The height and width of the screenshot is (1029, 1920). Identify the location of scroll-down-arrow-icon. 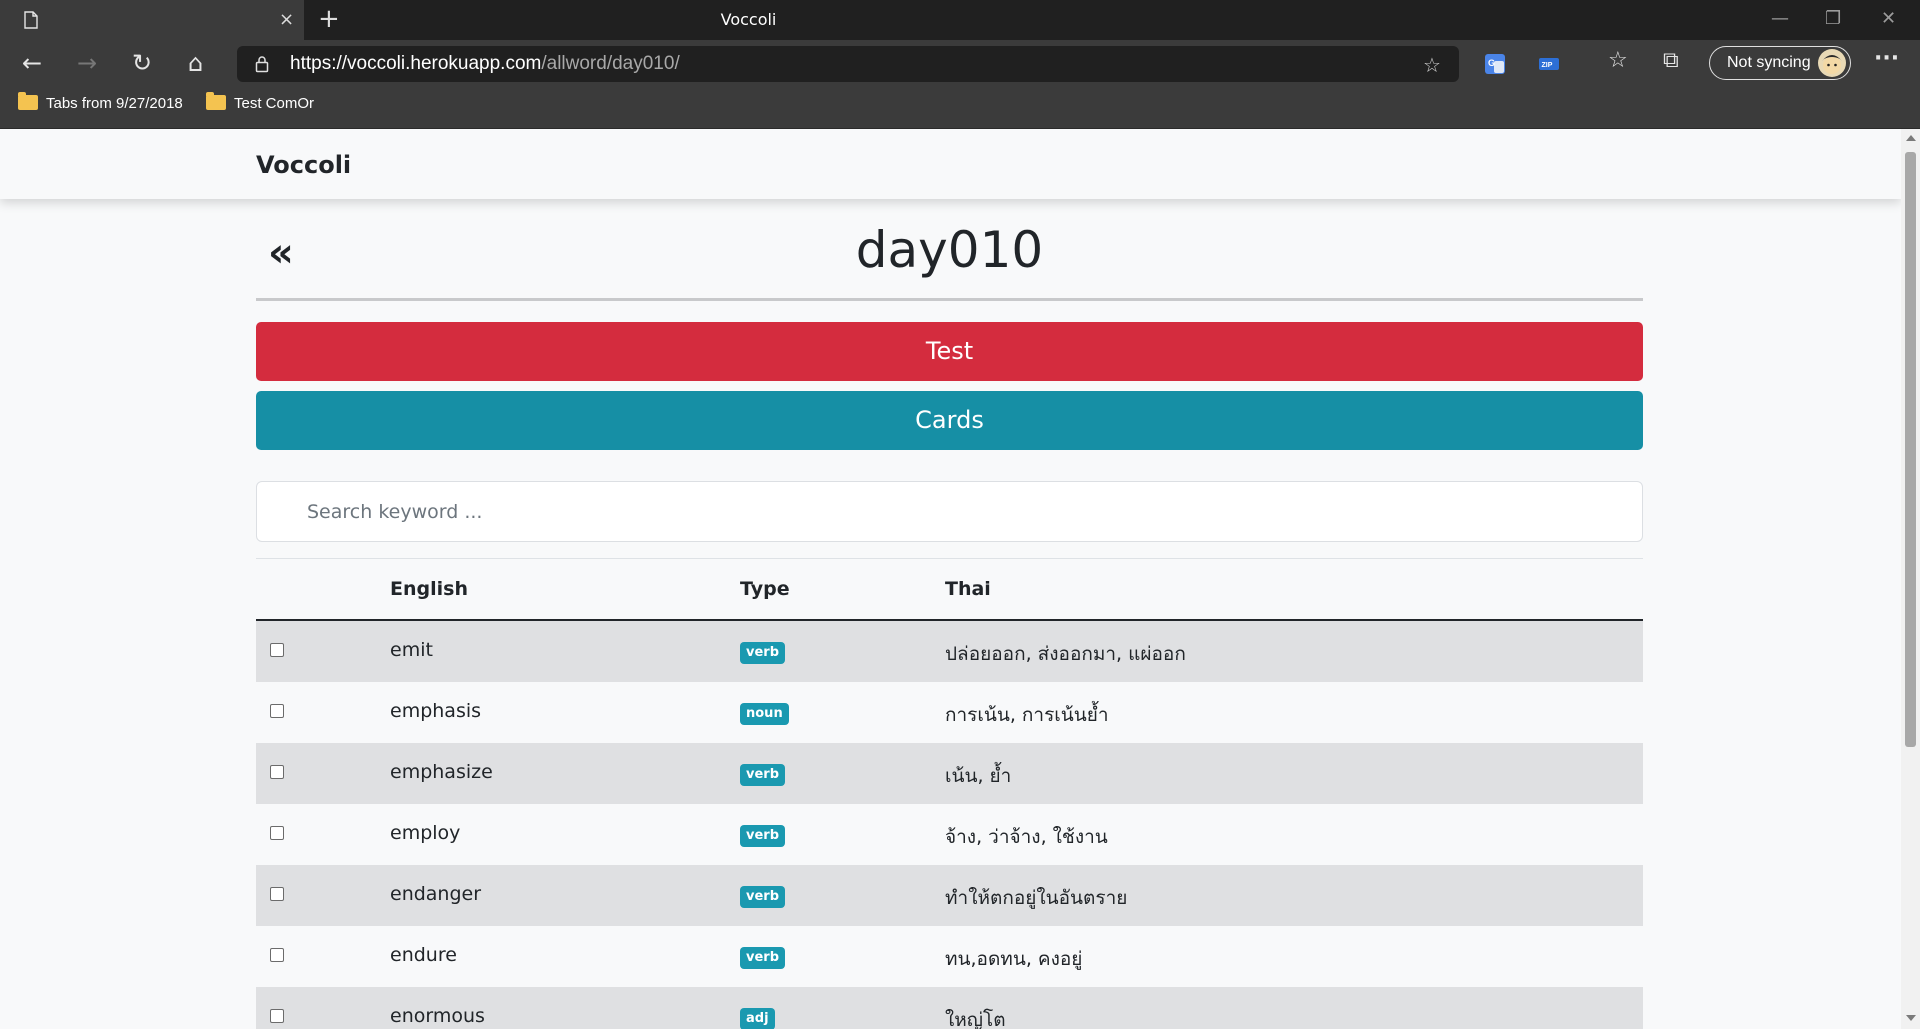
(1911, 1018).